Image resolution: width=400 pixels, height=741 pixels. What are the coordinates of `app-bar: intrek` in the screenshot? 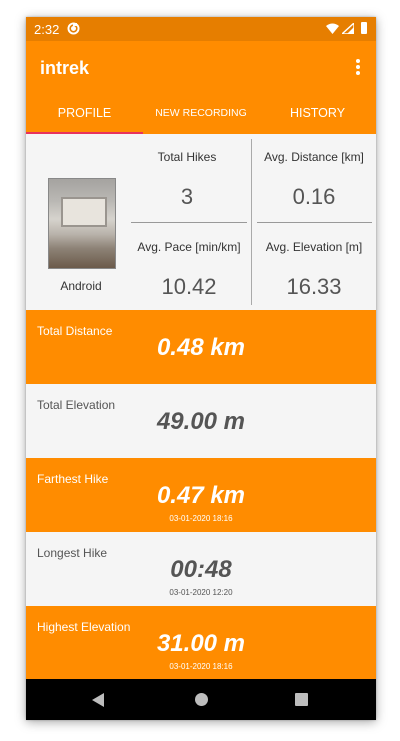 It's located at (201, 67).